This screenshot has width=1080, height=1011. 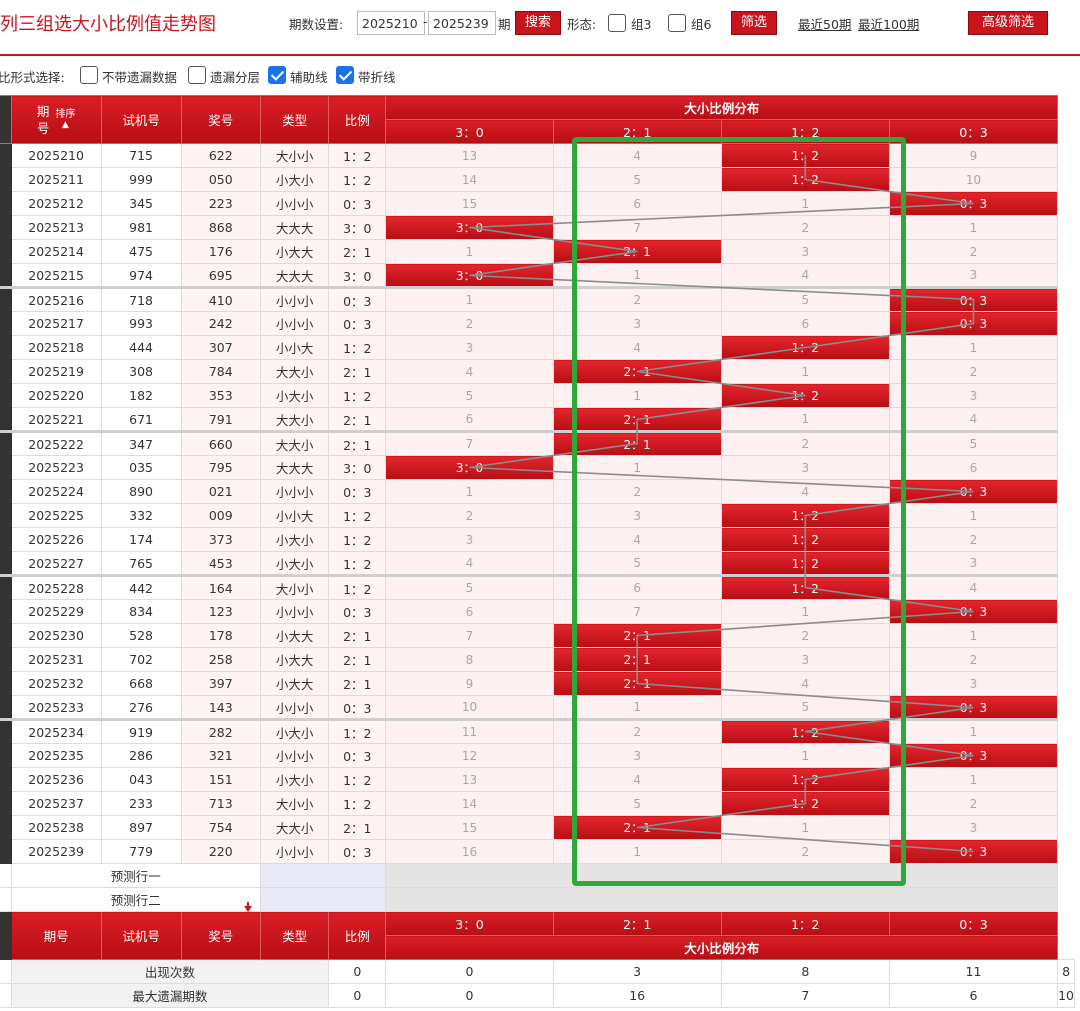 I want to click on row-marker-header, so click(x=6, y=119).